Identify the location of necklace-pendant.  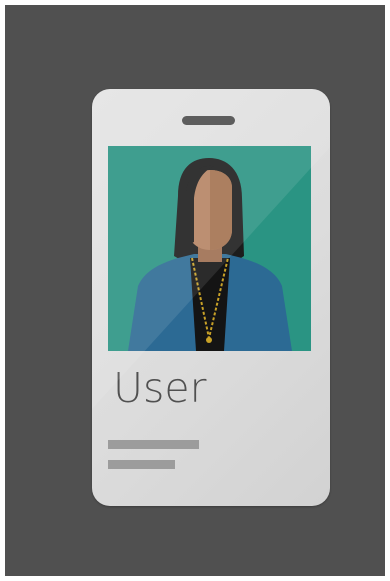
(209, 340).